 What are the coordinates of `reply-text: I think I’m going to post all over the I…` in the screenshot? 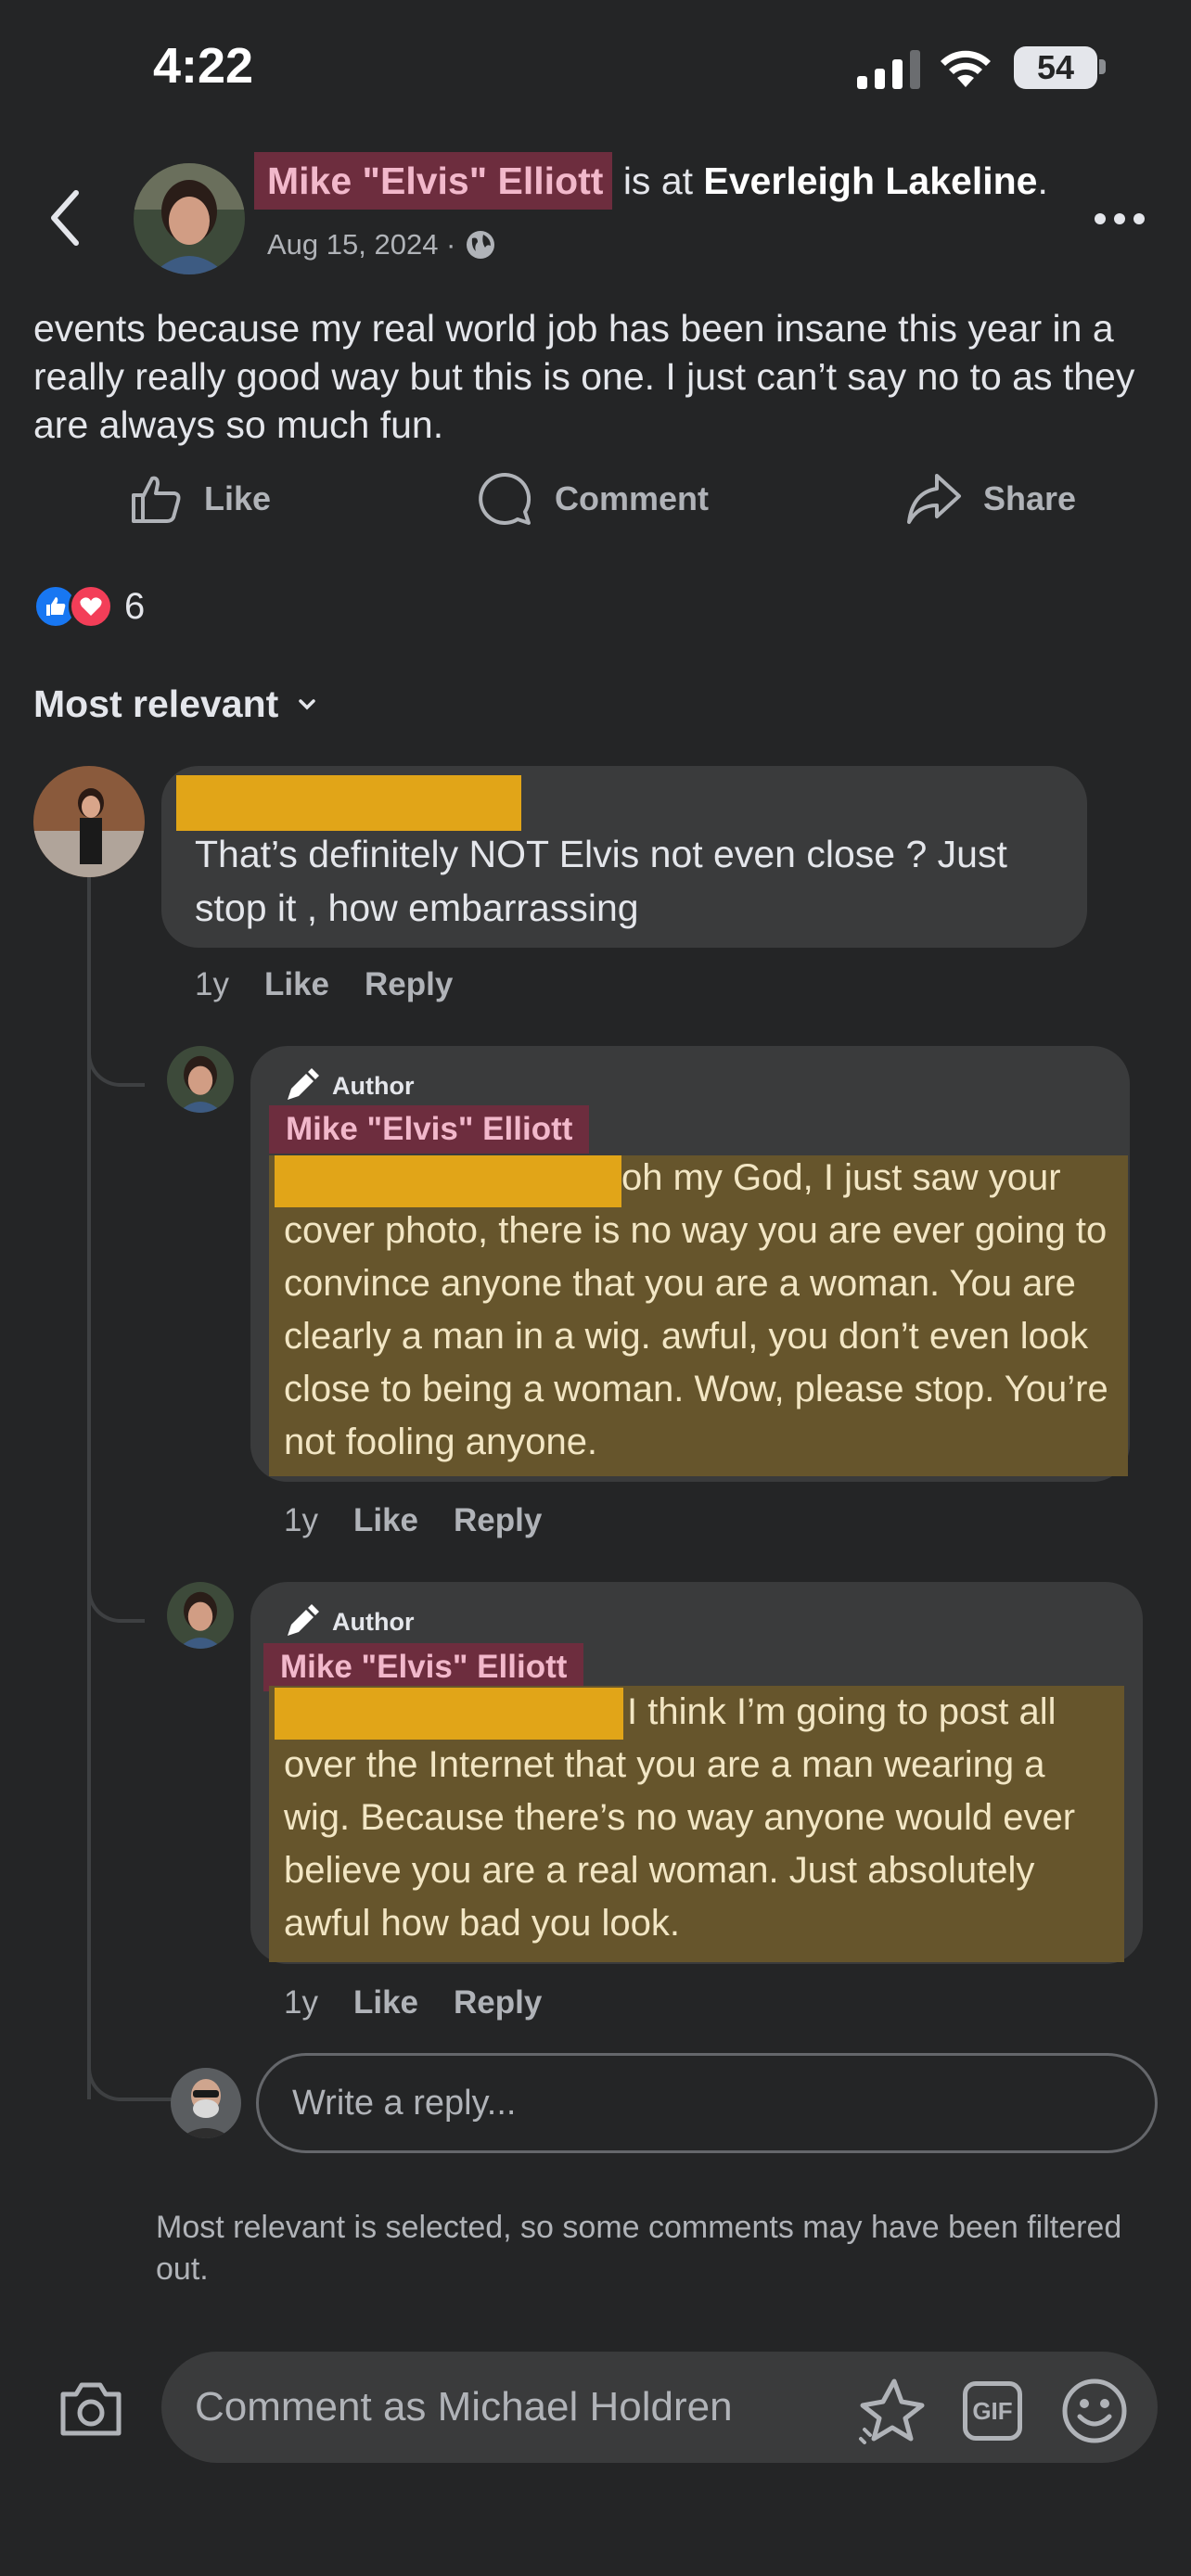 It's located at (680, 1818).